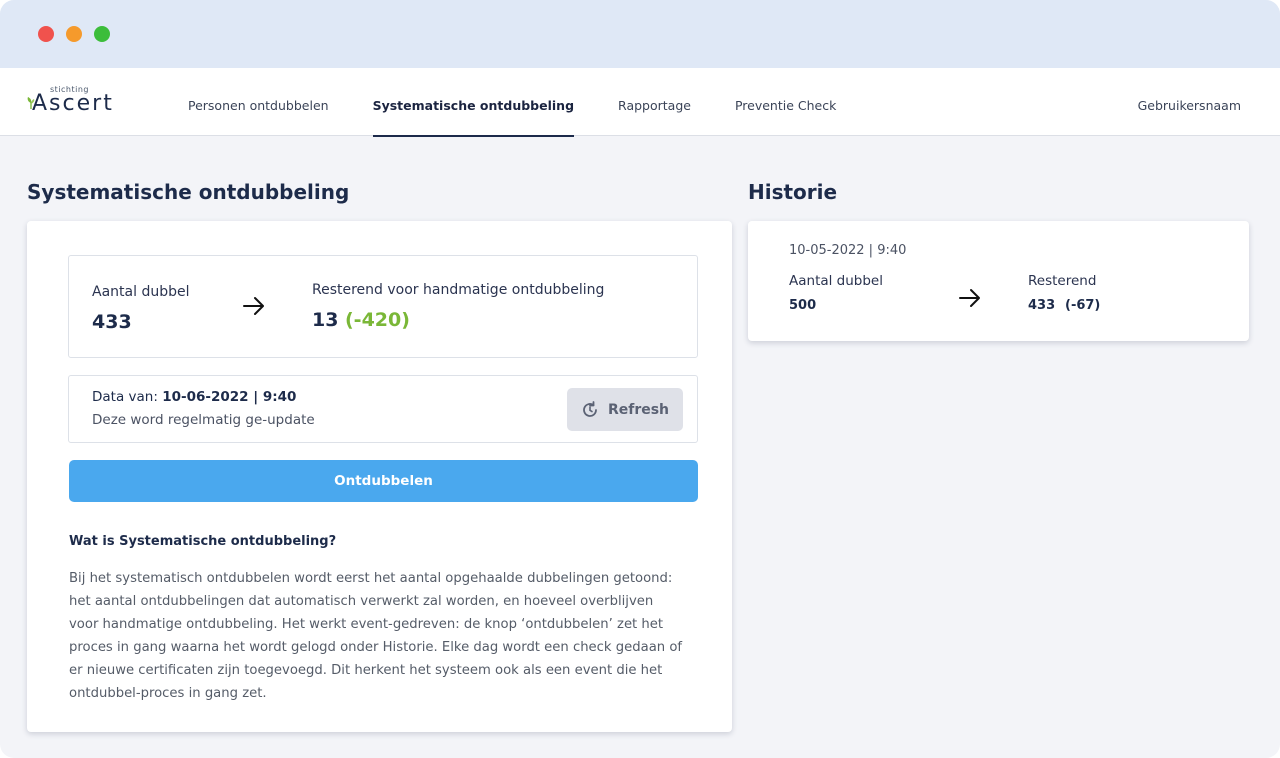 The image size is (1280, 758). What do you see at coordinates (102, 34) in the screenshot?
I see `maximize-window-button` at bounding box center [102, 34].